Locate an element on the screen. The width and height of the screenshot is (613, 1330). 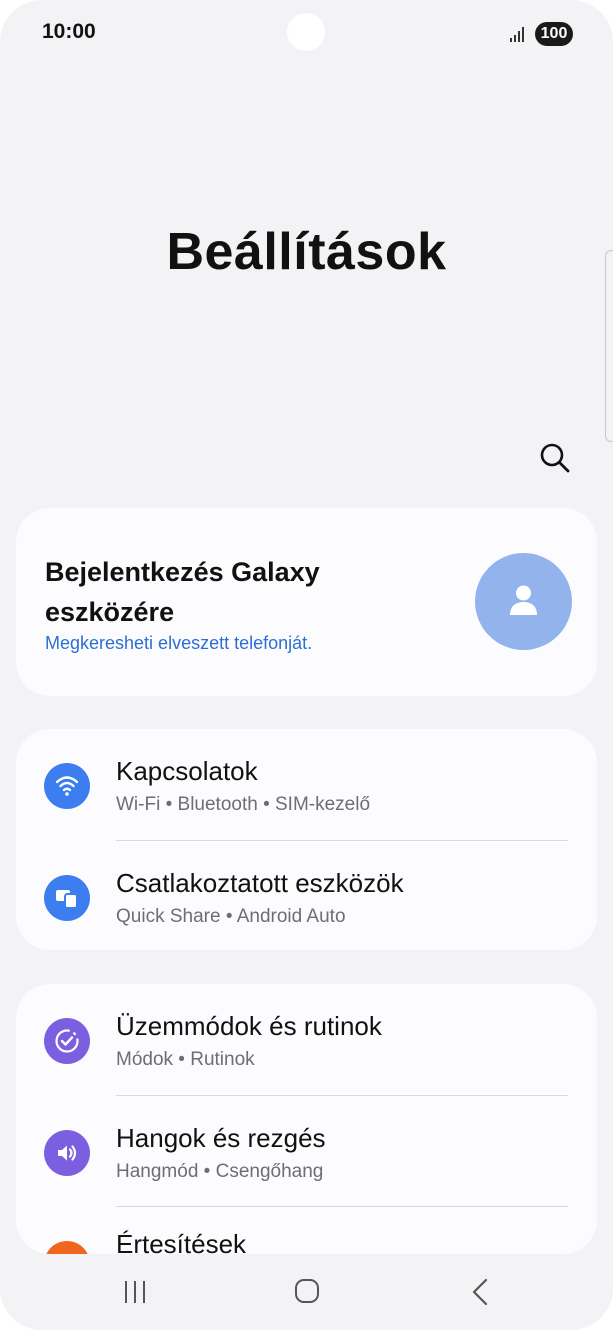
person-icon is located at coordinates (523, 600).